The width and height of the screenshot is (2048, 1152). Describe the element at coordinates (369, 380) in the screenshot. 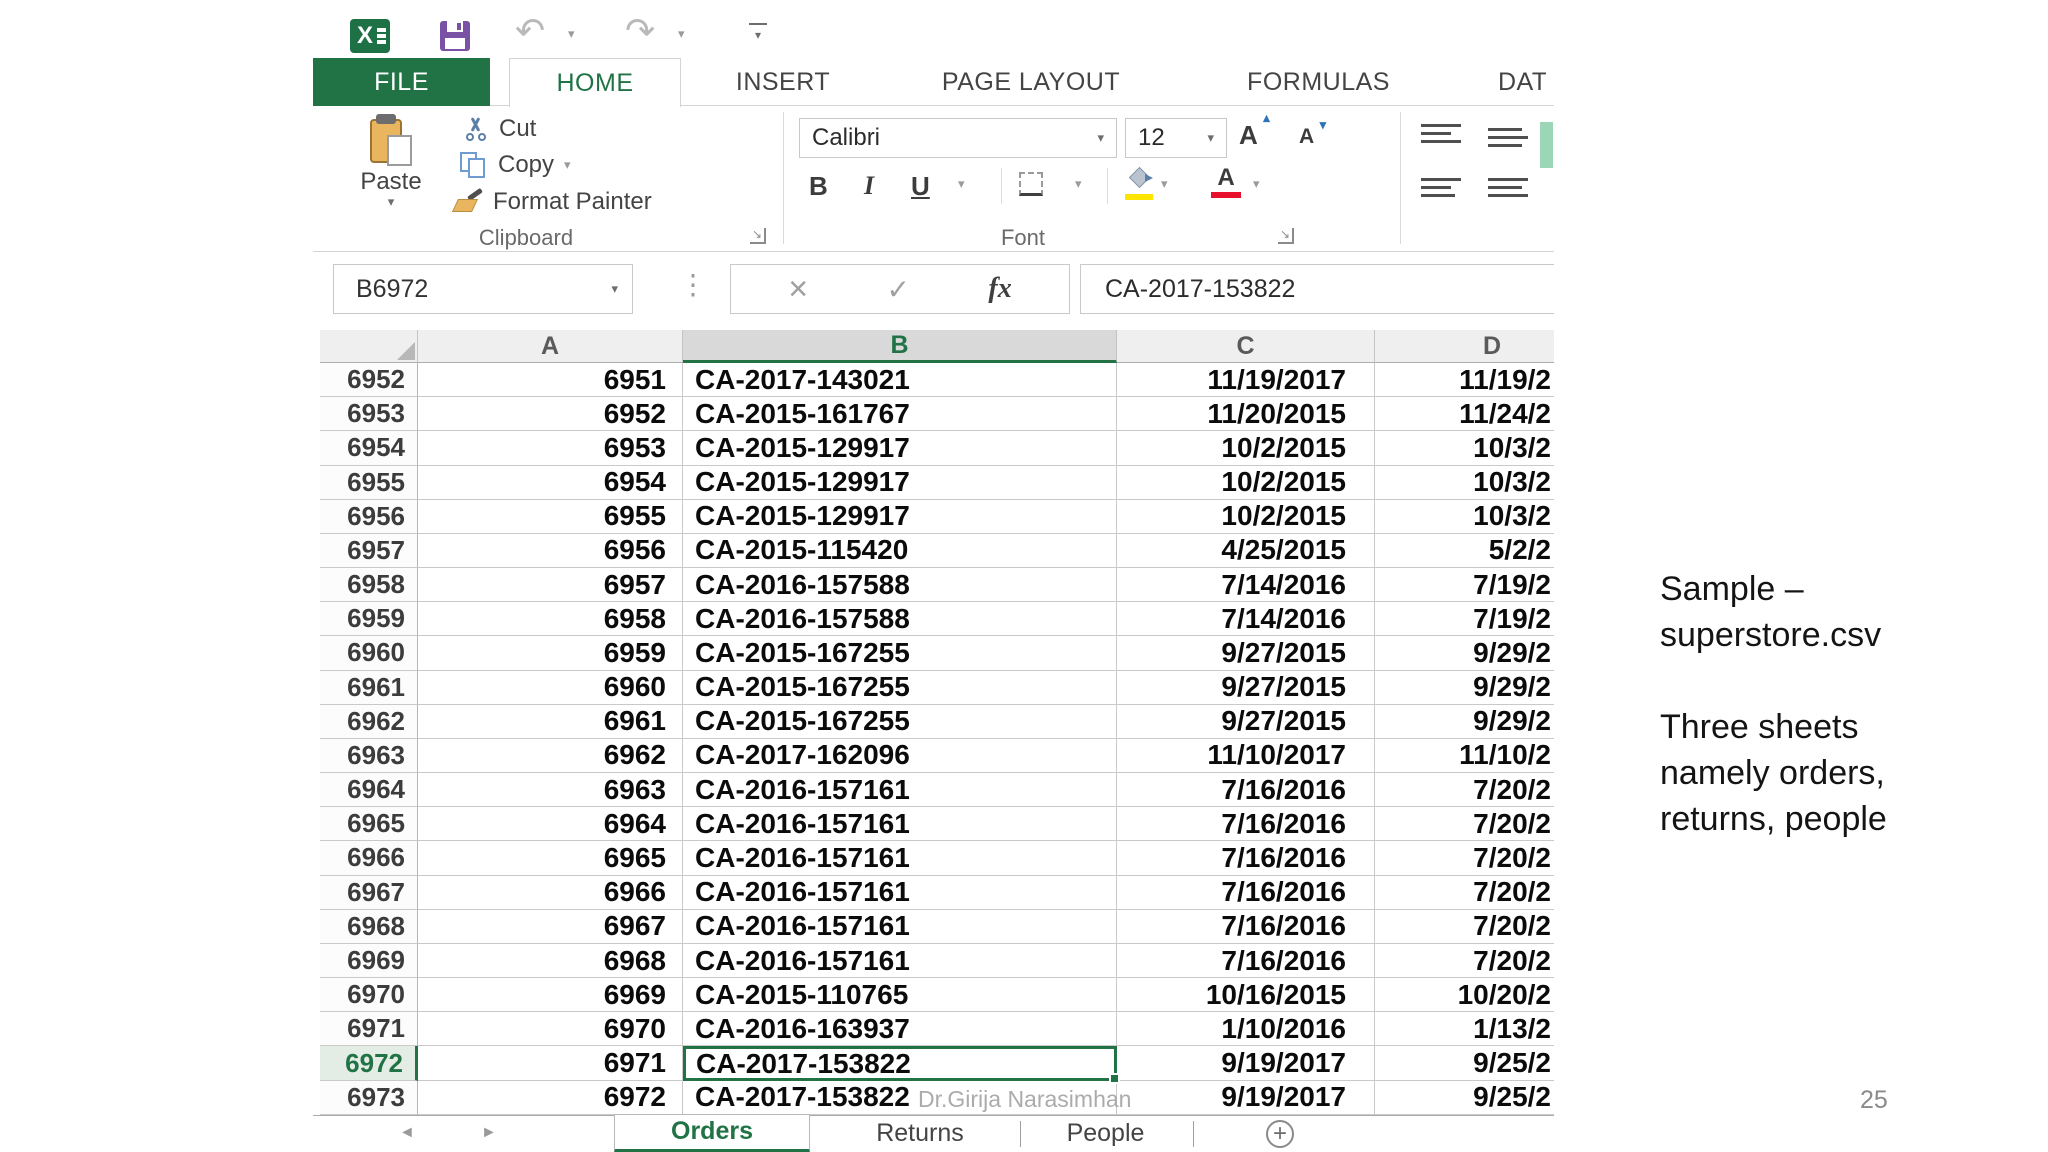

I see `row-header: 6952` at that location.